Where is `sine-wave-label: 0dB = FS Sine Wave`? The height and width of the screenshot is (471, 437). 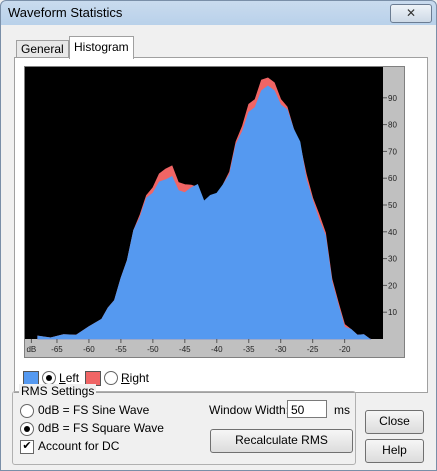
sine-wave-label: 0dB = FS Sine Wave is located at coordinates (94, 410).